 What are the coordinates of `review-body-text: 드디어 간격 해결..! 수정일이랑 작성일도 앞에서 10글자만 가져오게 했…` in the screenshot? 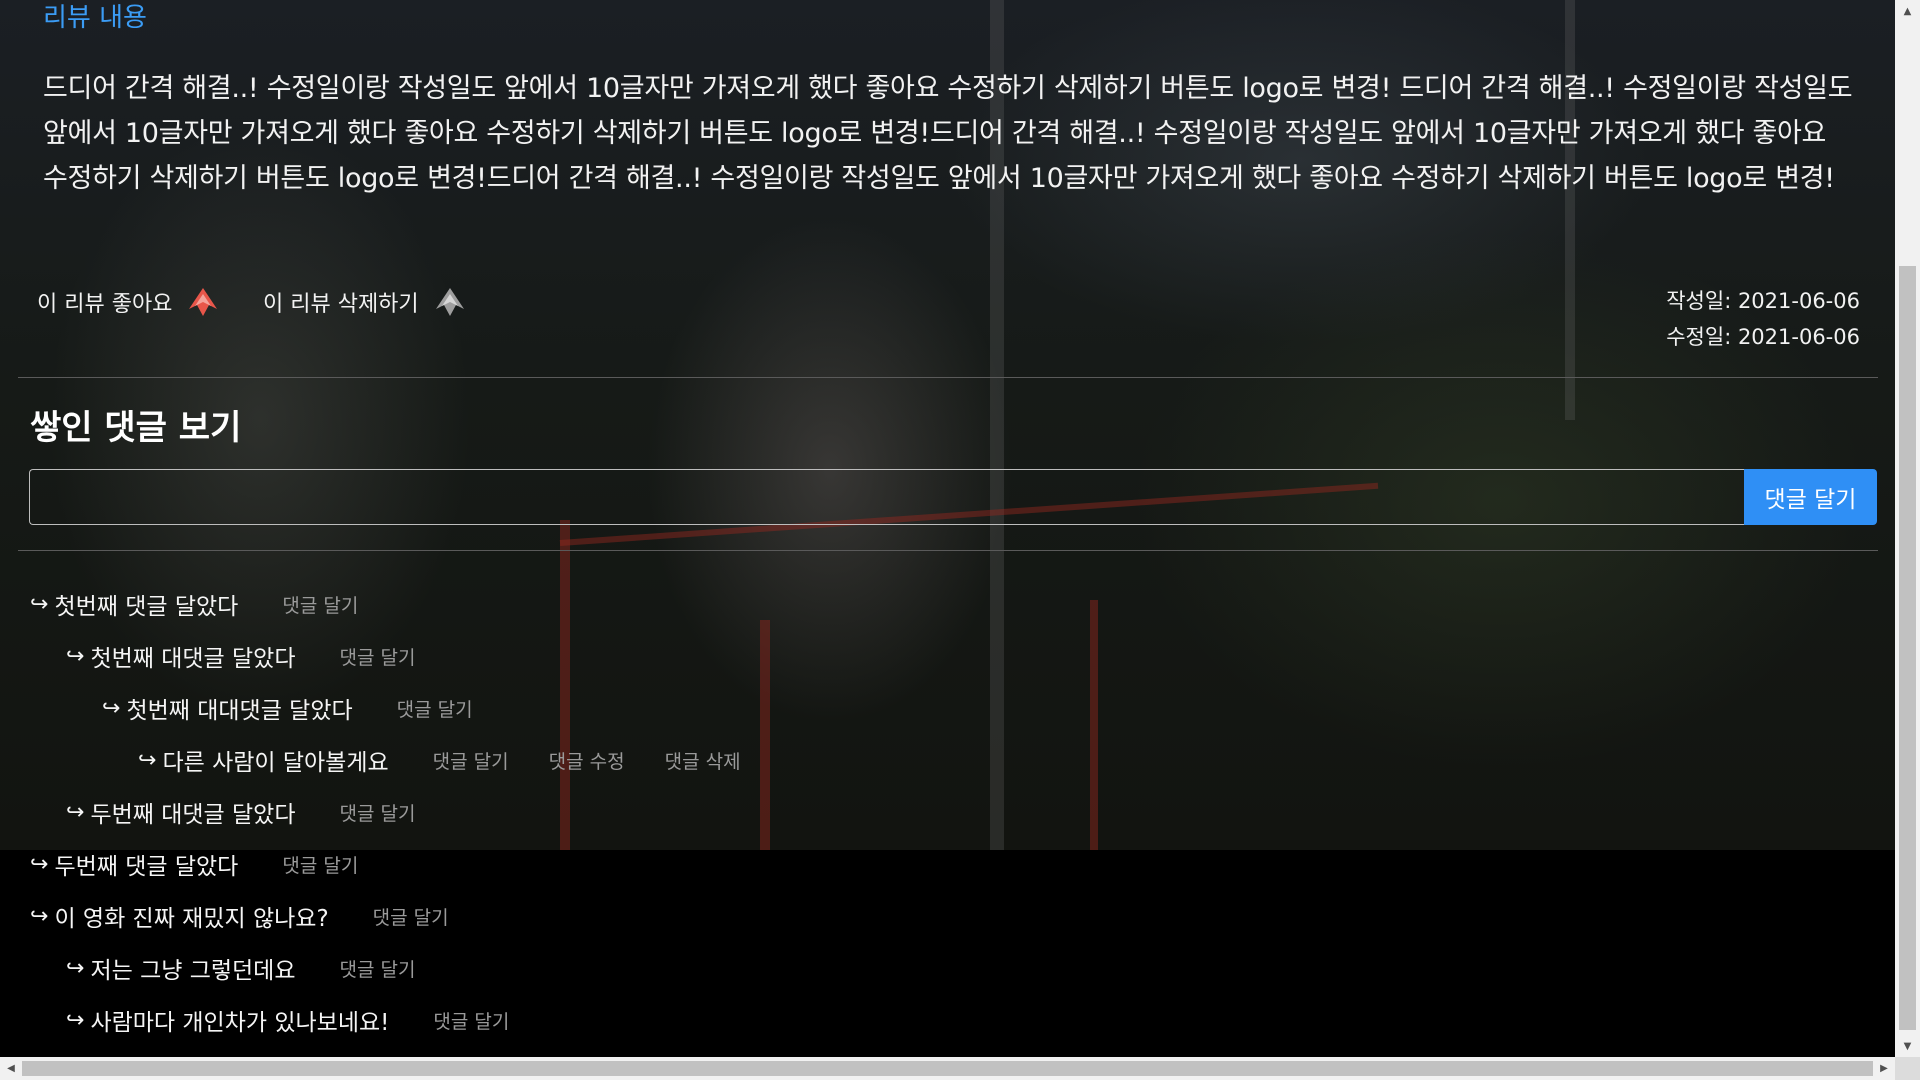 It's located at (948, 133).